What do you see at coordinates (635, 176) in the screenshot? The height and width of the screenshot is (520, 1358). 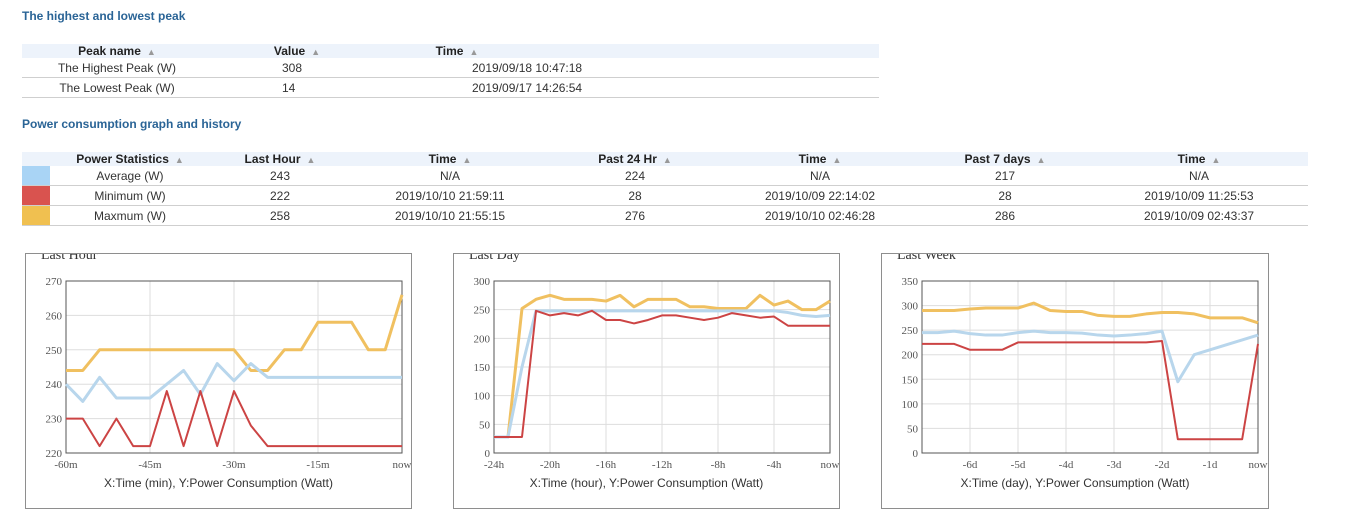 I see `past-24hr-value: 224` at bounding box center [635, 176].